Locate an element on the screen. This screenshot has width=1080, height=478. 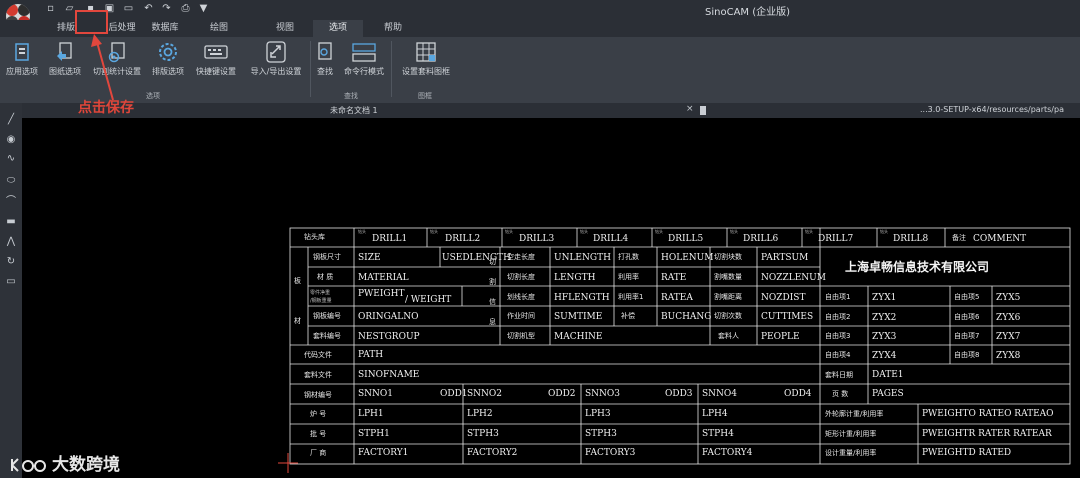
mid3-value: PARTSUM is located at coordinates (785, 258).